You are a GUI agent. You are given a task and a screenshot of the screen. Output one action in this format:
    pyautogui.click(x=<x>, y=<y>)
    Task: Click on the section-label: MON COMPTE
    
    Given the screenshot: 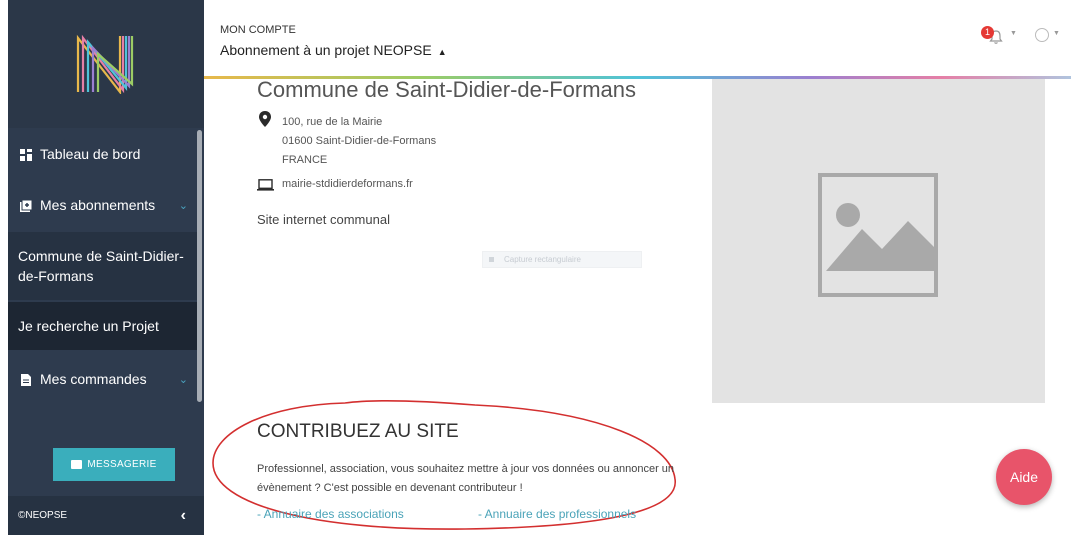 What is the action you would take?
    pyautogui.click(x=258, y=30)
    